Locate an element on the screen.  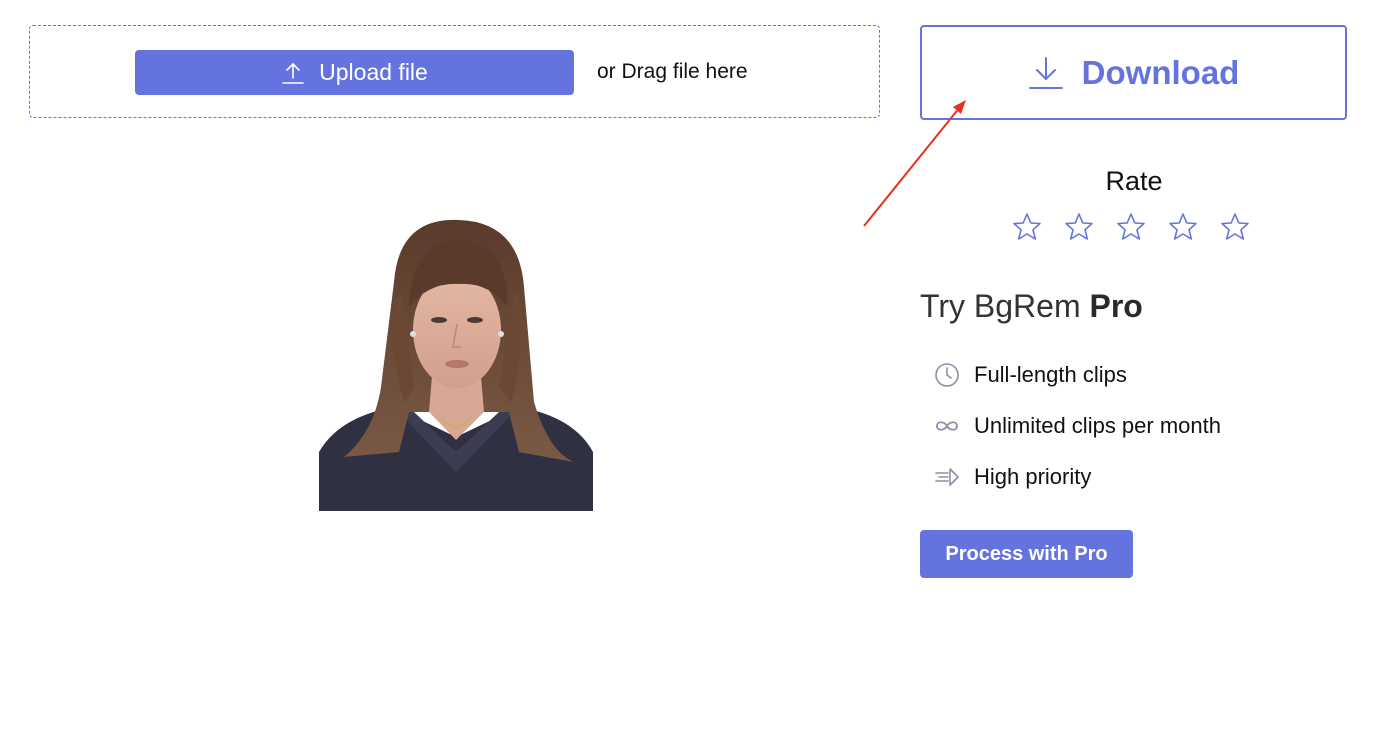
feature-item: Full-length clips is located at coordinates (1077, 375).